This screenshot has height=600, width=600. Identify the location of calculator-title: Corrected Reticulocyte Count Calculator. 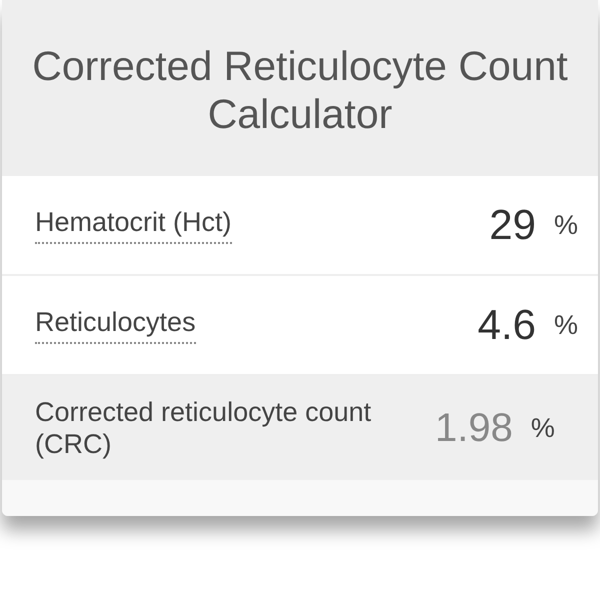
(300, 90).